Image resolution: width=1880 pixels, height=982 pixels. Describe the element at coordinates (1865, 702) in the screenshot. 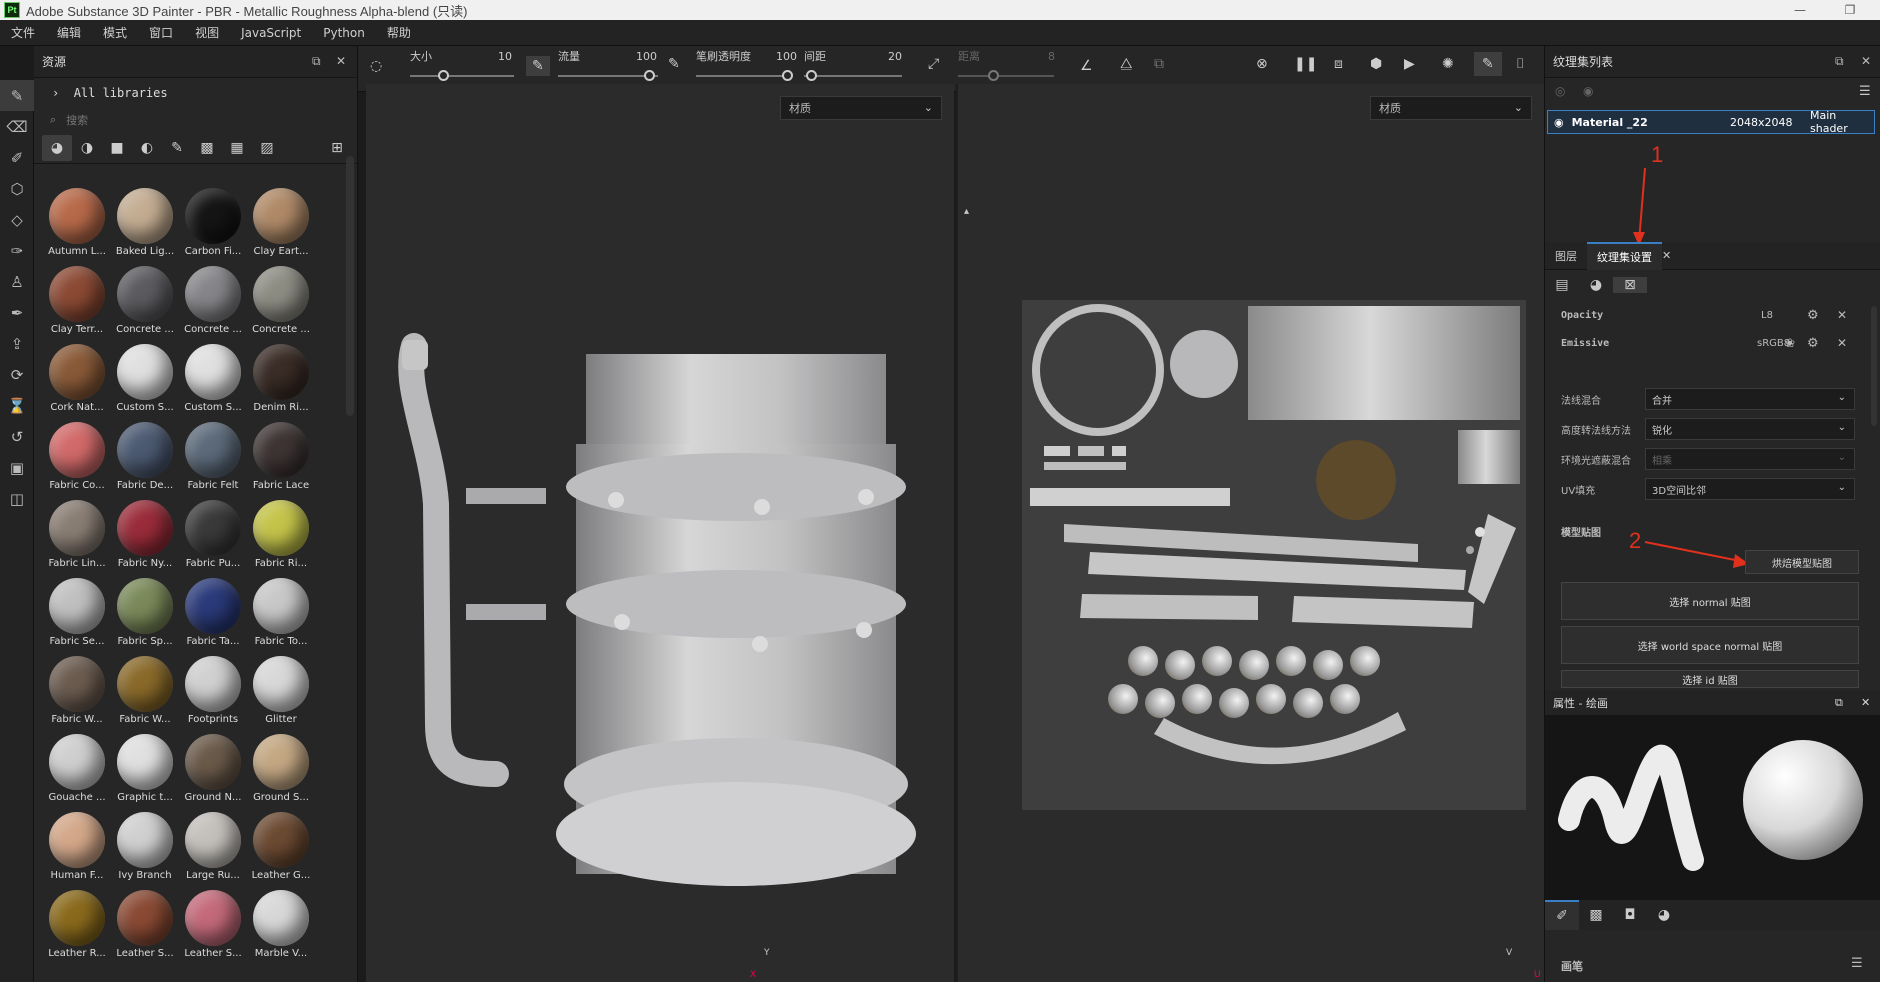

I see `close-icon: ✕` at that location.